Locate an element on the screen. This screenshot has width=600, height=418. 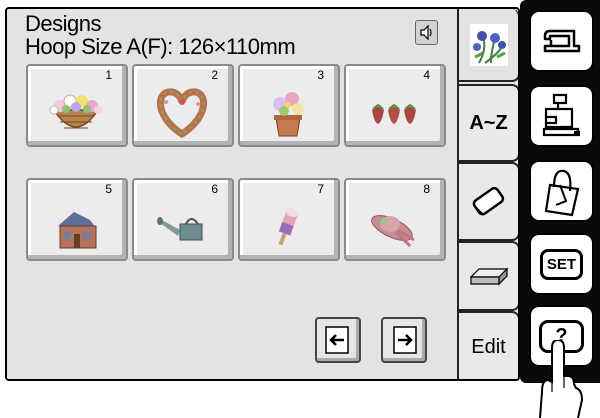
sound-button is located at coordinates (426, 32).